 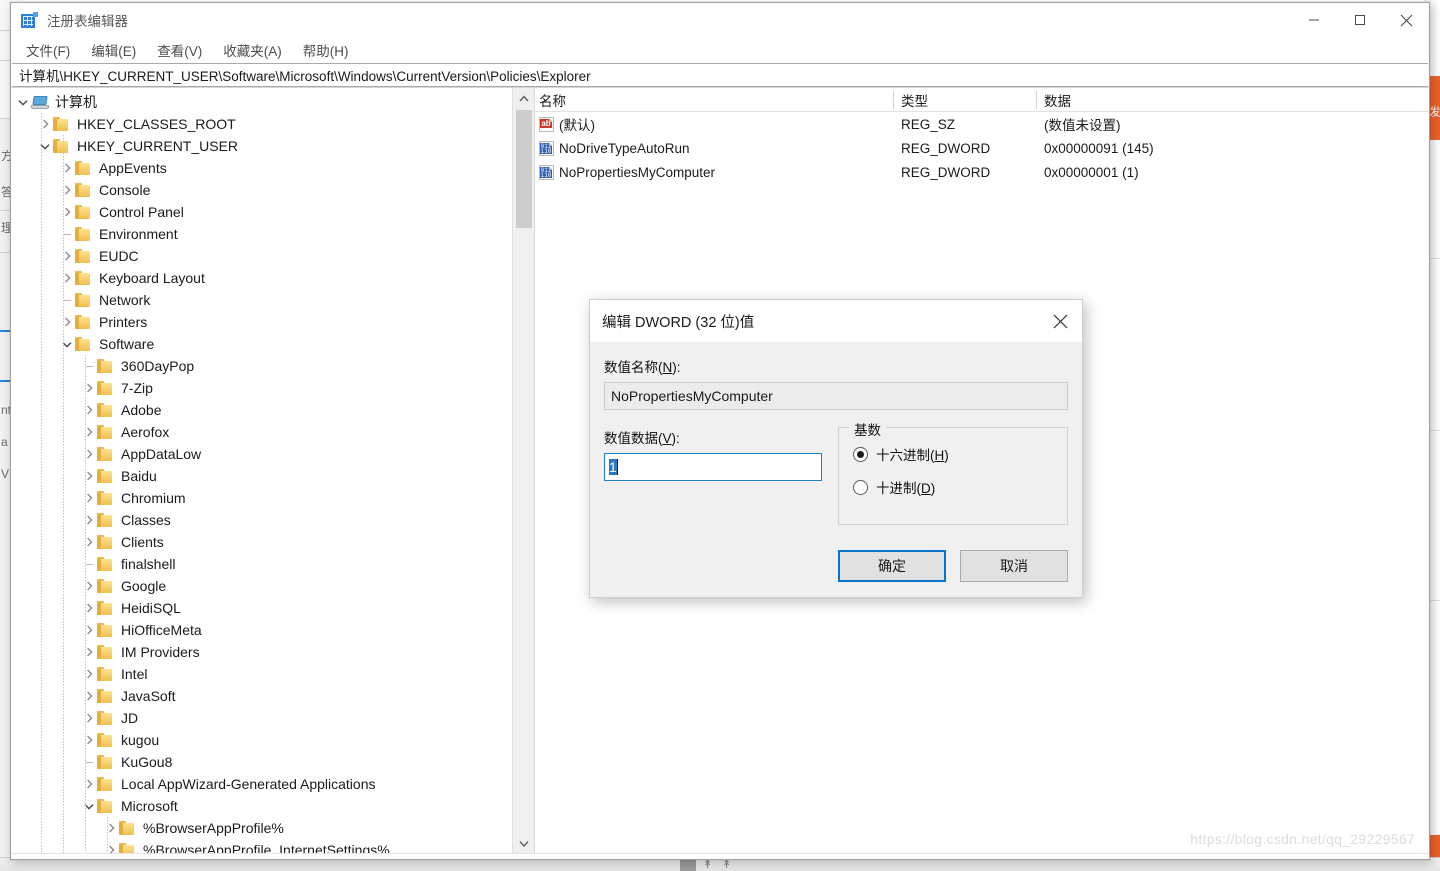 What do you see at coordinates (261, 564) in the screenshot?
I see `tree-node: finalshell` at bounding box center [261, 564].